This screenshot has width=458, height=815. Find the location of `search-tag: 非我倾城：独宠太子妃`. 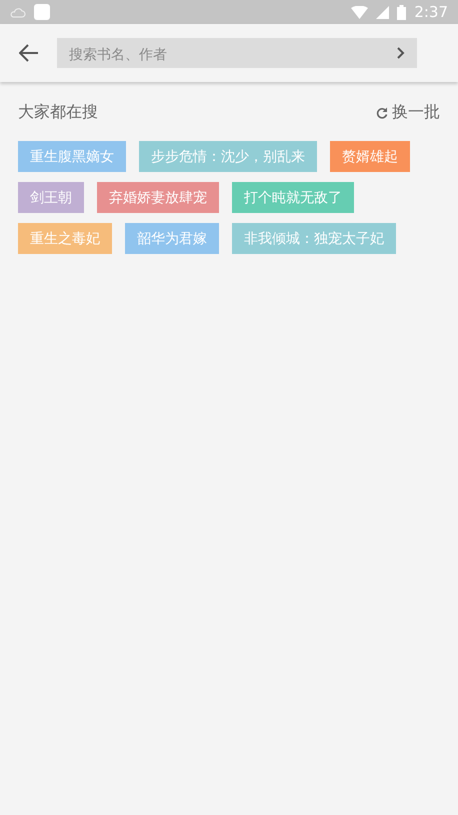

search-tag: 非我倾城：独宠太子妃 is located at coordinates (314, 238).